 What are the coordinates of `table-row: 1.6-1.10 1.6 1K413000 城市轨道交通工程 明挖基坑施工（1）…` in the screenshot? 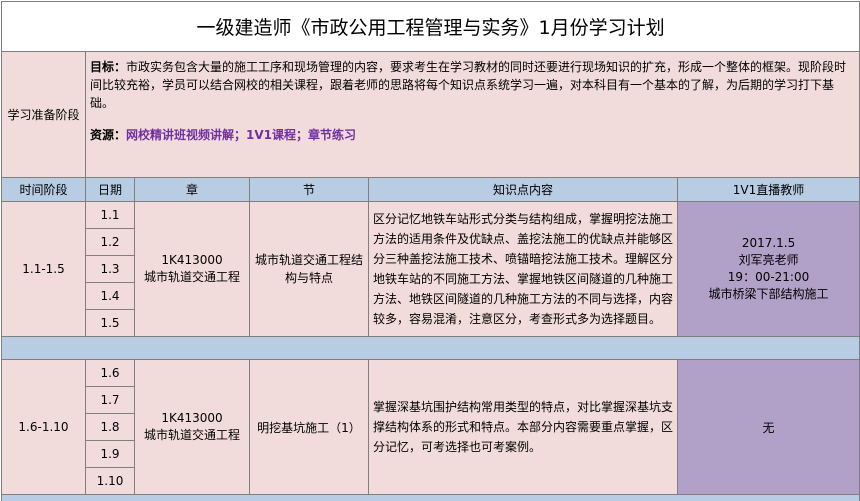 It's located at (431, 373).